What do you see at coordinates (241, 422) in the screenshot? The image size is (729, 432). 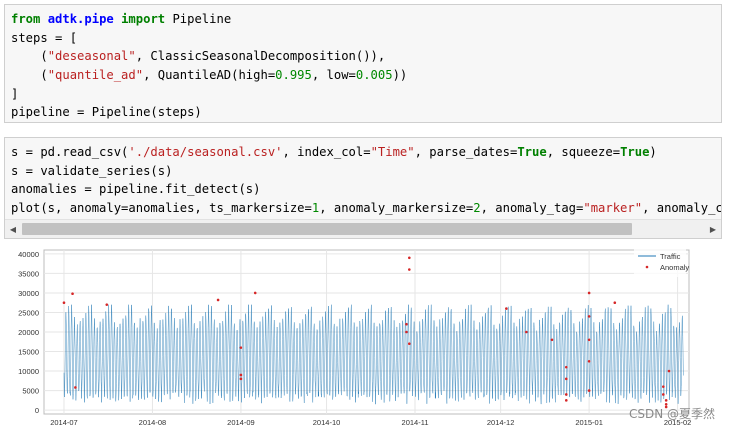 I see `x-tick-label: 2014-09` at bounding box center [241, 422].